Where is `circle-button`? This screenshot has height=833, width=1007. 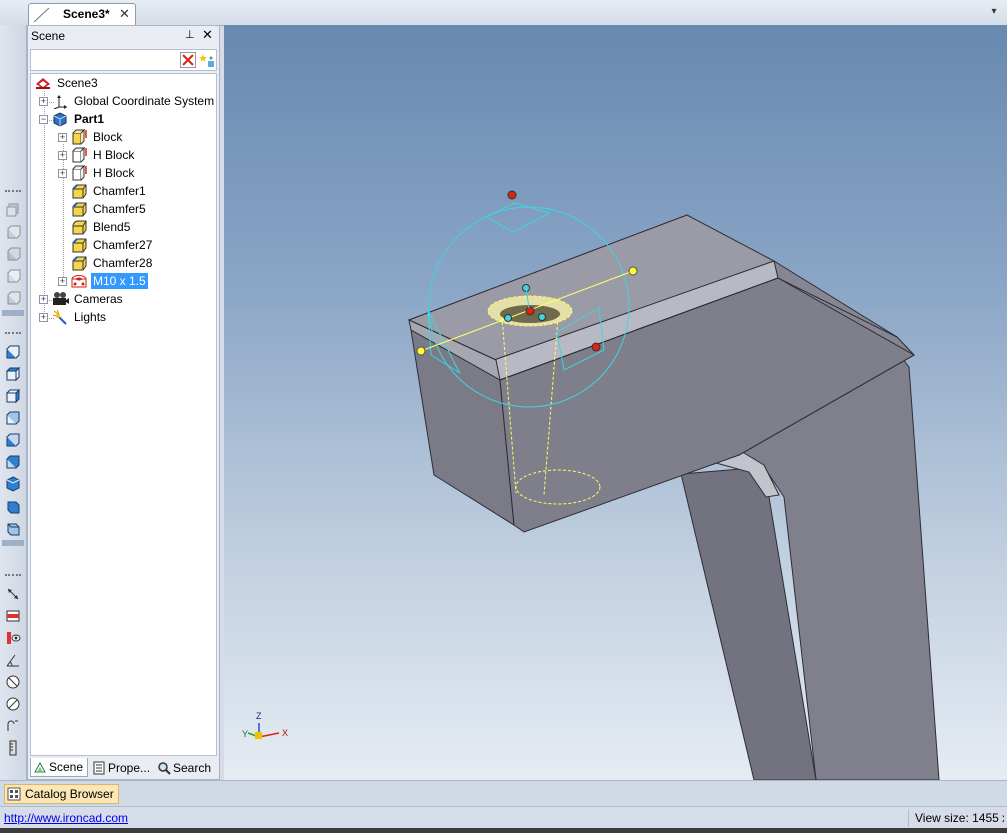
circle-button is located at coordinates (13, 682).